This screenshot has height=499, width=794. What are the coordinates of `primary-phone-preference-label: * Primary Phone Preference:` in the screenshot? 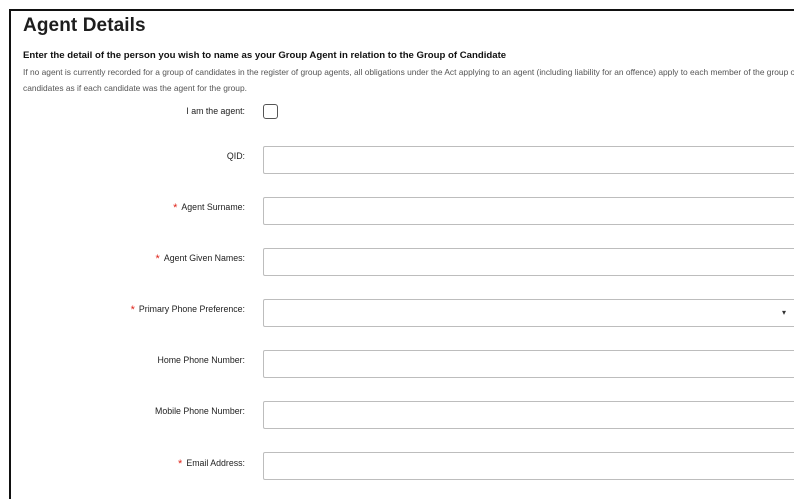 It's located at (187, 309).